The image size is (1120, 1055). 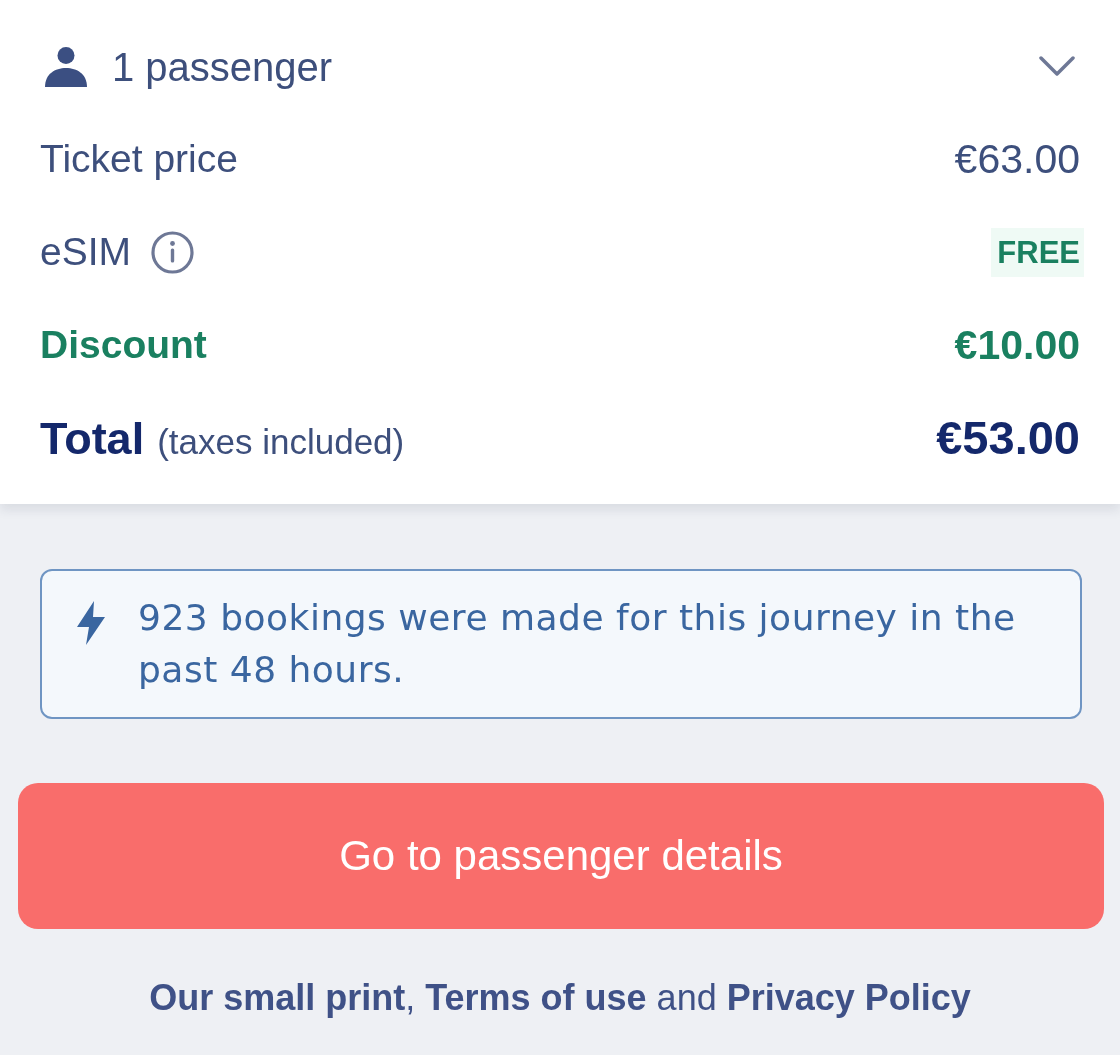 What do you see at coordinates (277, 997) in the screenshot?
I see `legal-link: Our small print` at bounding box center [277, 997].